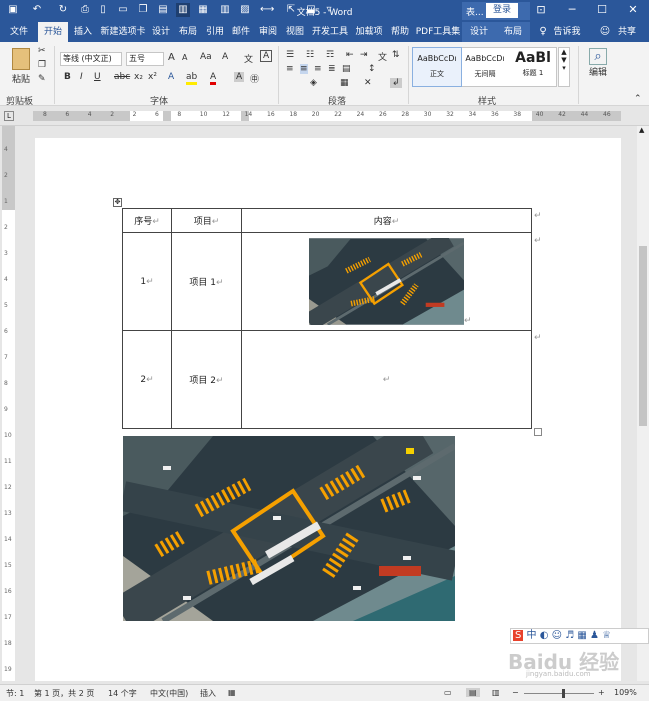 This screenshot has width=649, height=701. Describe the element at coordinates (254, 78) in the screenshot. I see `enclose-char-icon: ㊥` at that location.